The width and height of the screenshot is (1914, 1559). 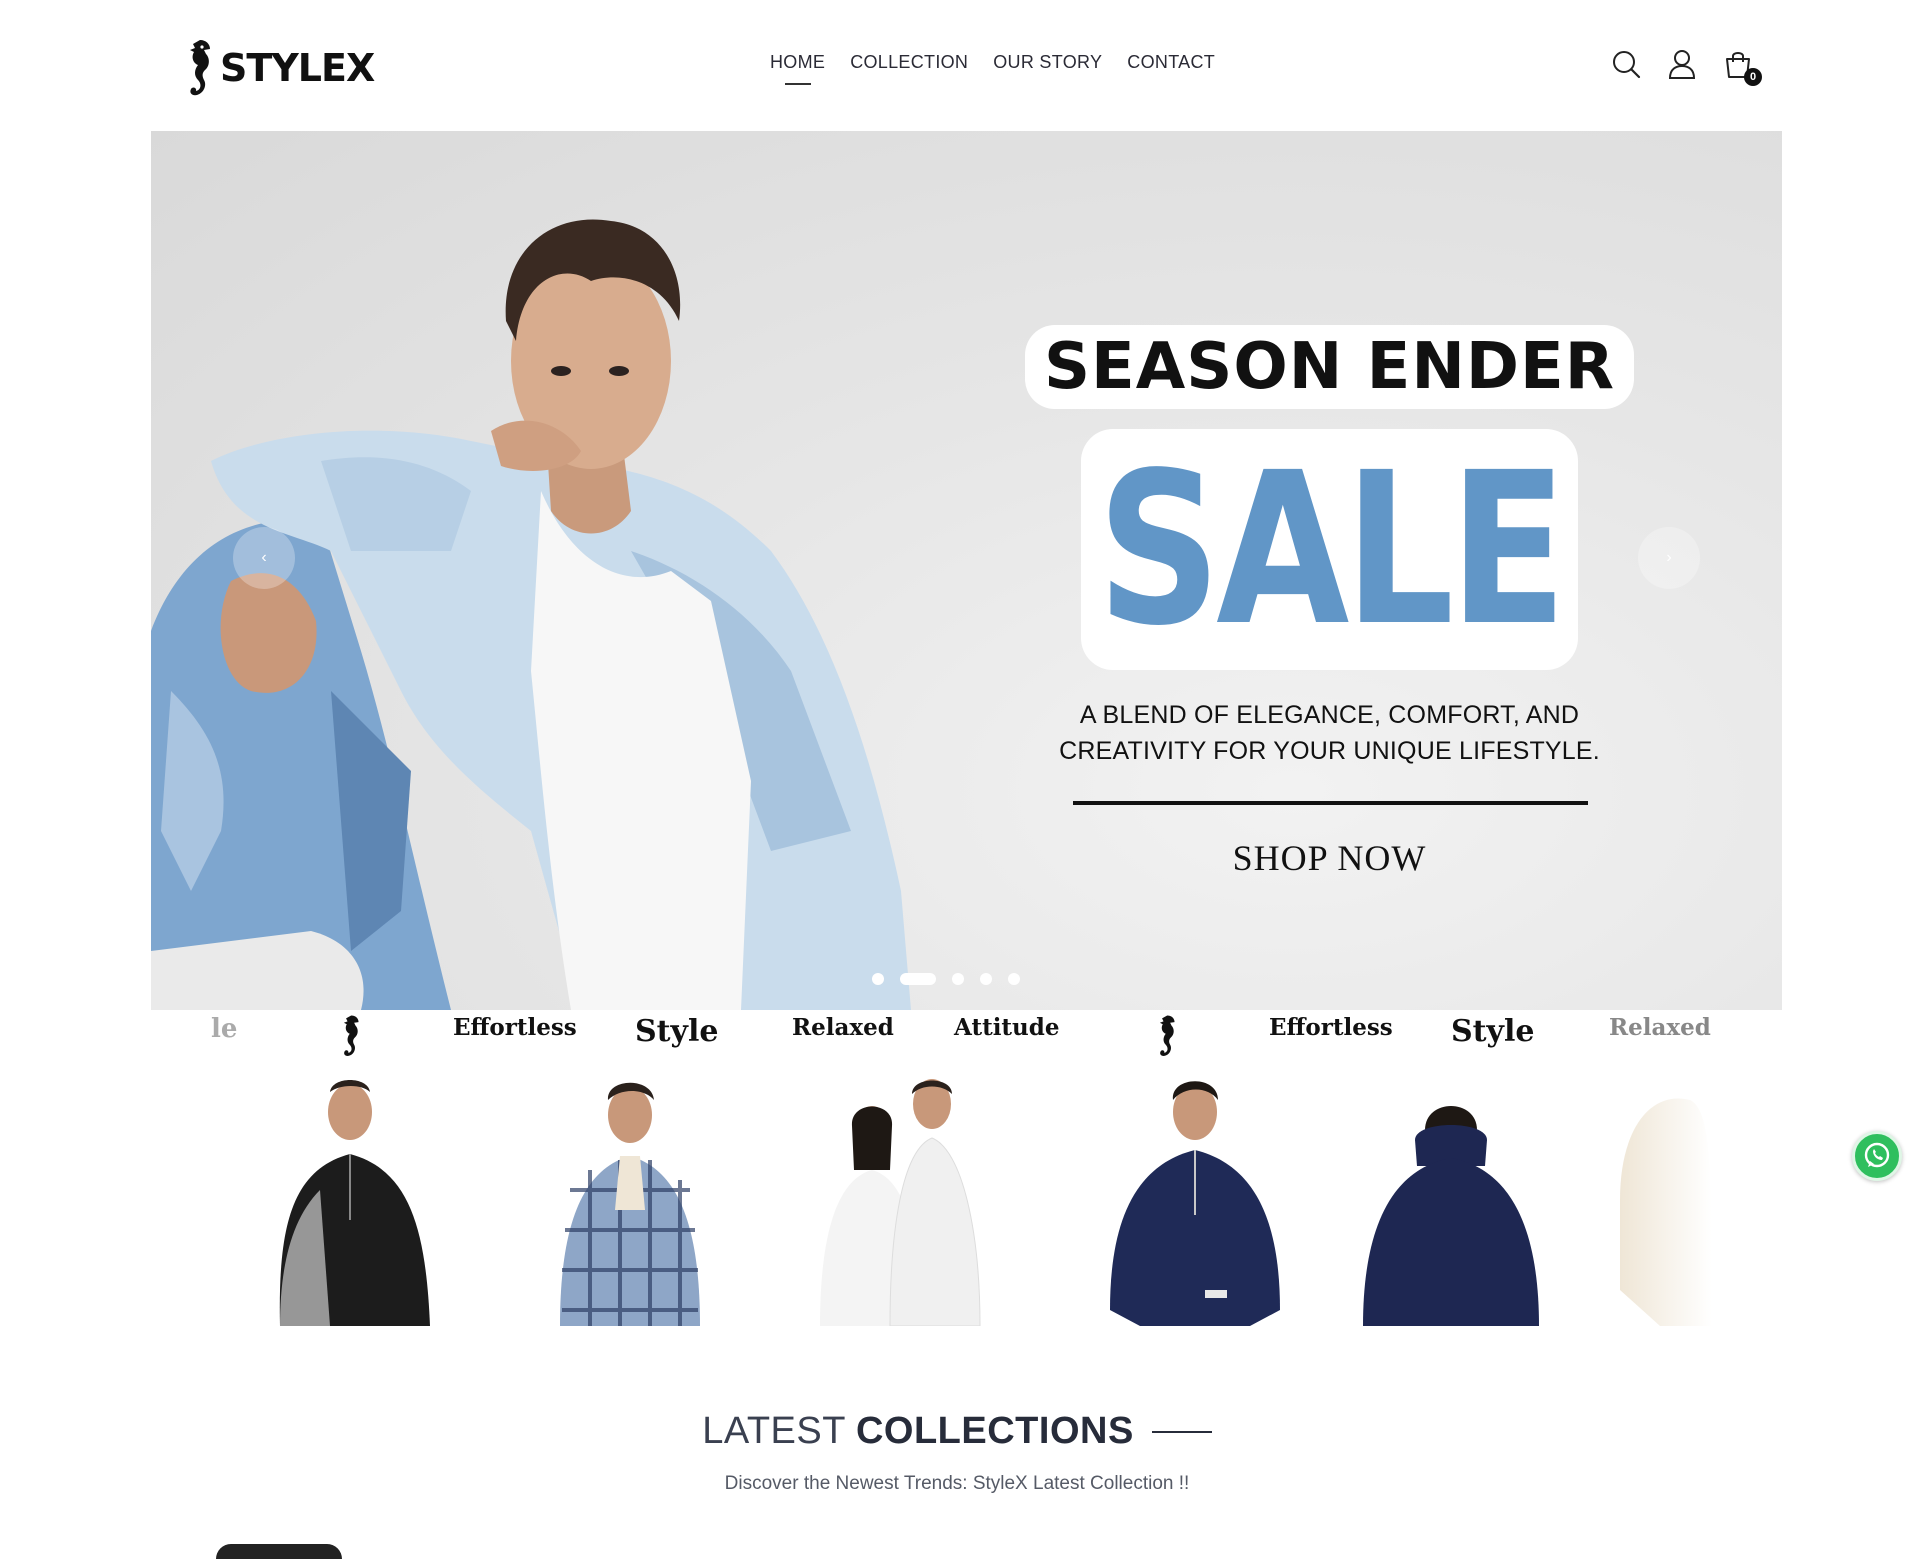 I want to click on bag-icon: 0, so click(x=1742, y=67).